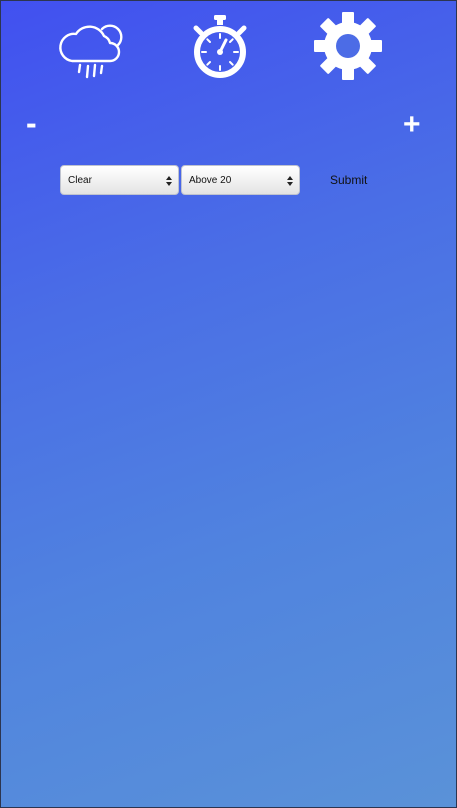  What do you see at coordinates (348, 46) in the screenshot?
I see `gear-icon` at bounding box center [348, 46].